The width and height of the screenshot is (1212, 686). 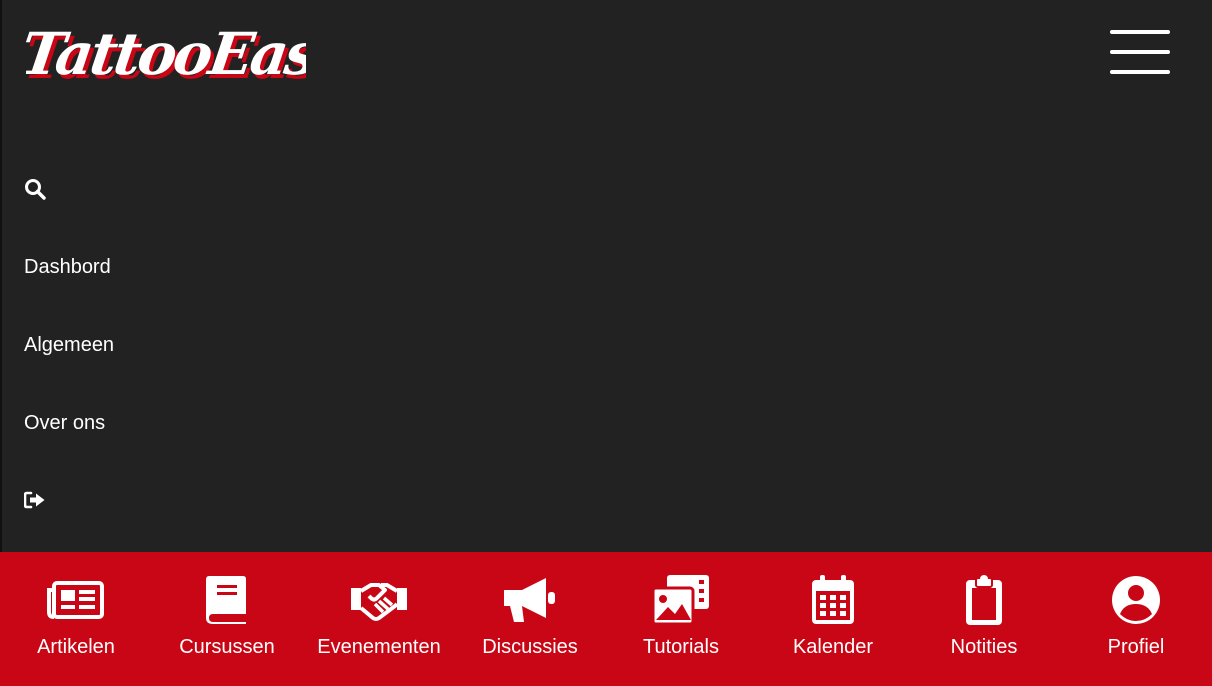 I want to click on tab-evenementen: Evenementen, so click(x=379, y=619).